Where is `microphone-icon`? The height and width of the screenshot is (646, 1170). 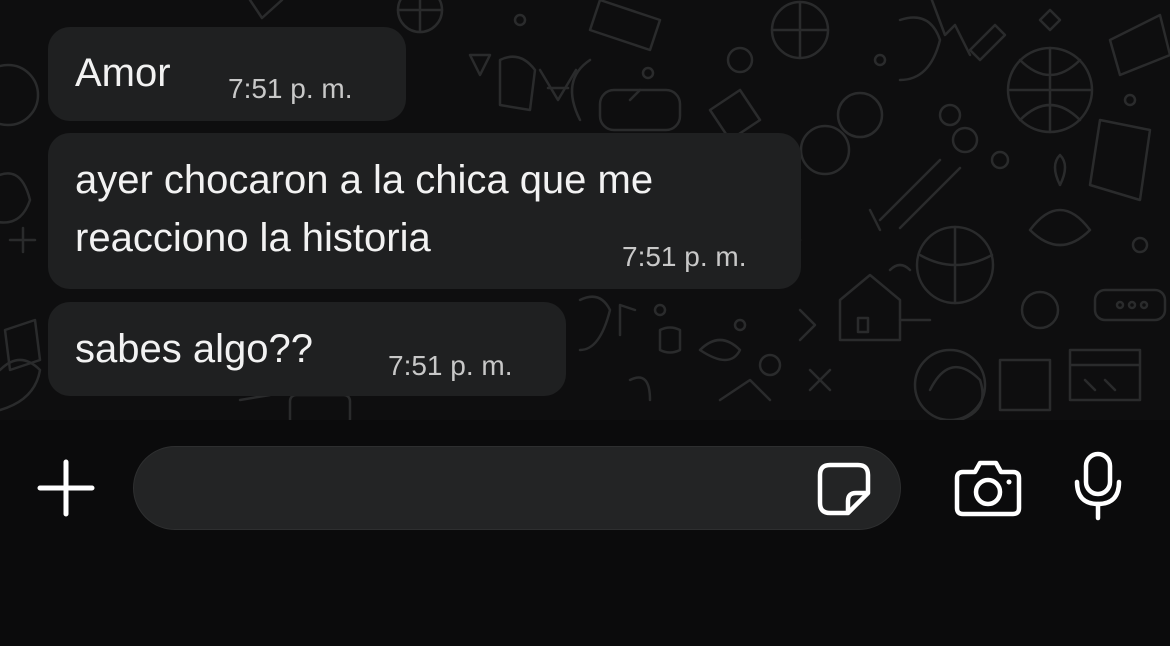
microphone-icon is located at coordinates (1098, 486).